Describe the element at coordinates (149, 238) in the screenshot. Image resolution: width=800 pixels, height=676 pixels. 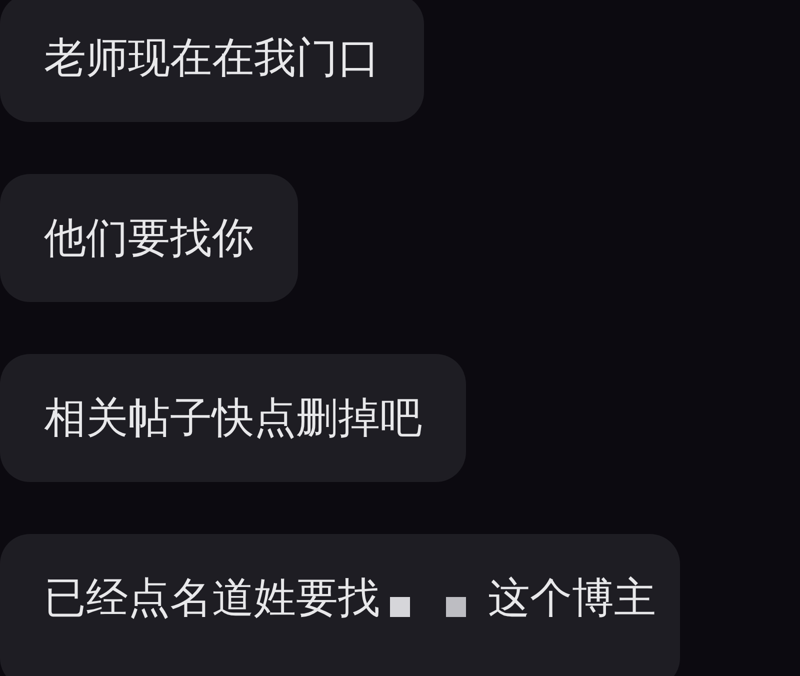
I see `message-text: 他们要找你` at that location.